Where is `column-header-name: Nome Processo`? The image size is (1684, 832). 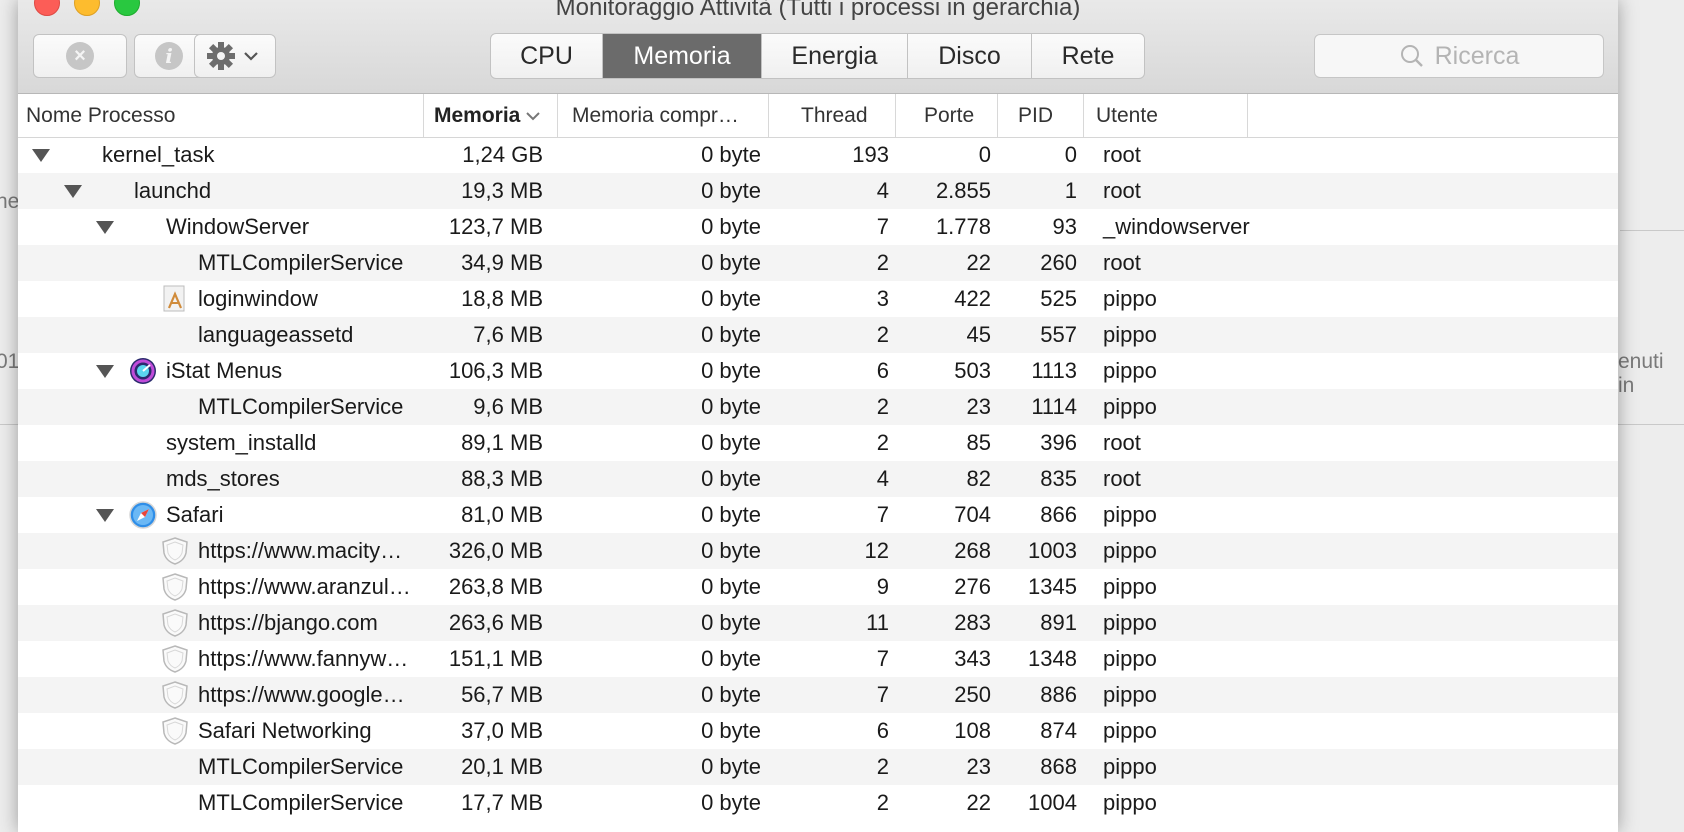
column-header-name: Nome Processo is located at coordinates (221, 115).